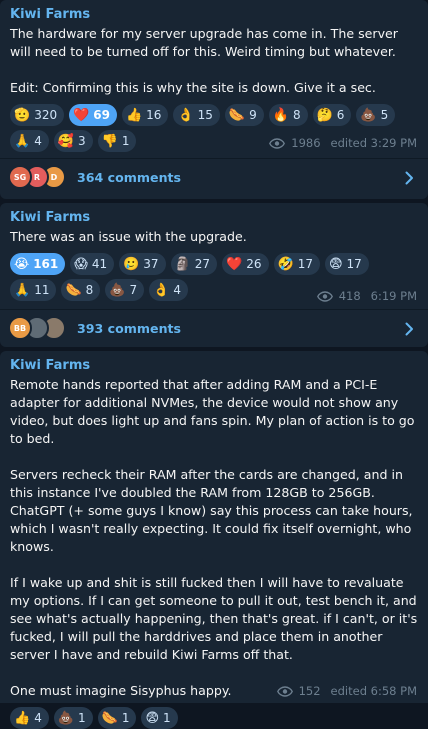 The height and width of the screenshot is (729, 428). I want to click on comments-button: BB 393 comments, so click(214, 328).